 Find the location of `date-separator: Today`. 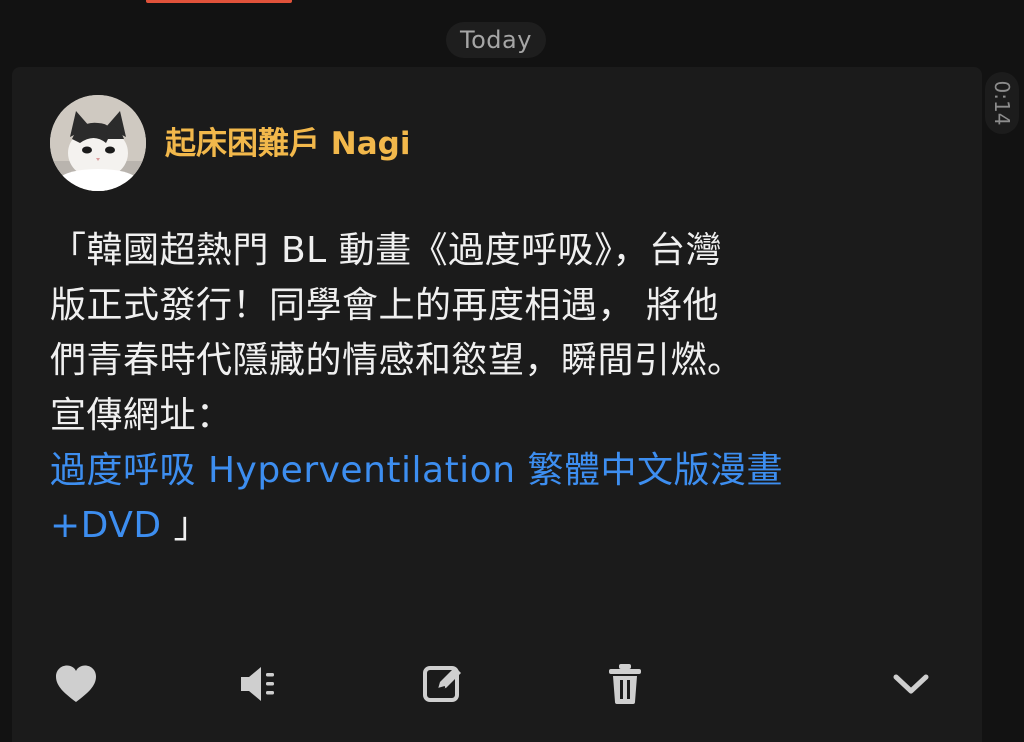

date-separator: Today is located at coordinates (496, 40).